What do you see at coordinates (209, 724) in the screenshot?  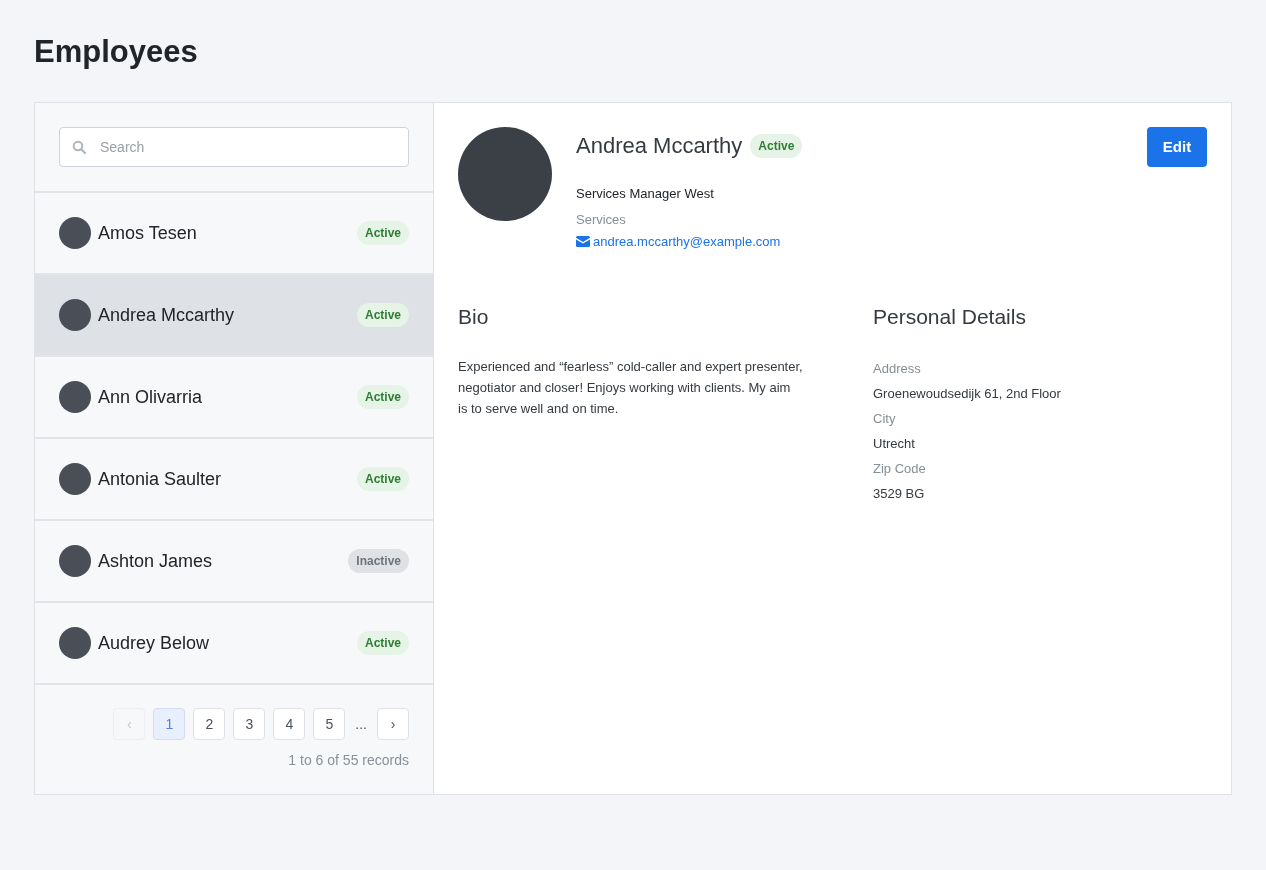 I see `page-button: 2` at bounding box center [209, 724].